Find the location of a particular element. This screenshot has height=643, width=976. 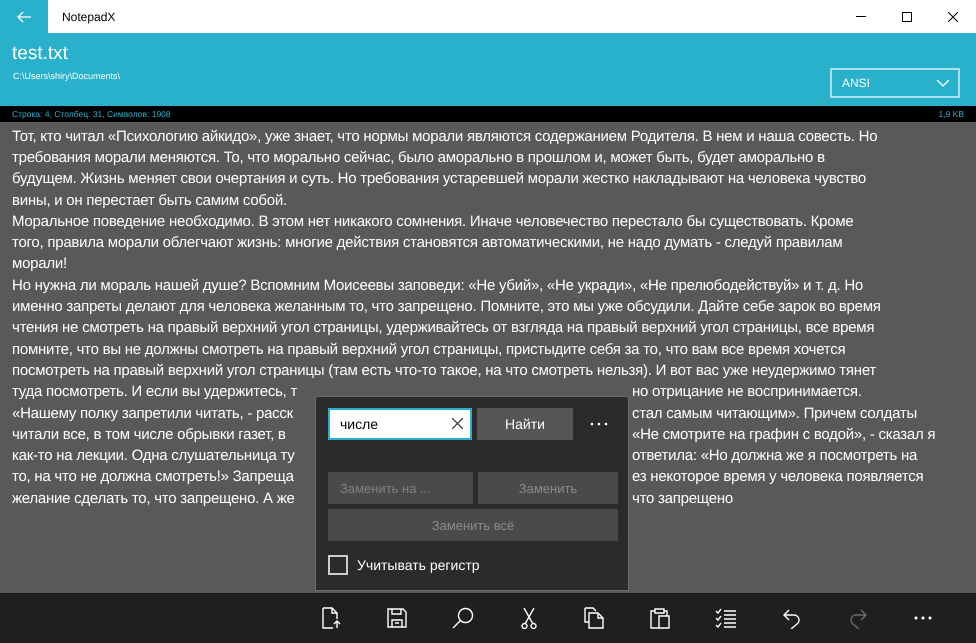

text-line: читали все, в том числе обрывки газет, в is located at coordinates (149, 435).